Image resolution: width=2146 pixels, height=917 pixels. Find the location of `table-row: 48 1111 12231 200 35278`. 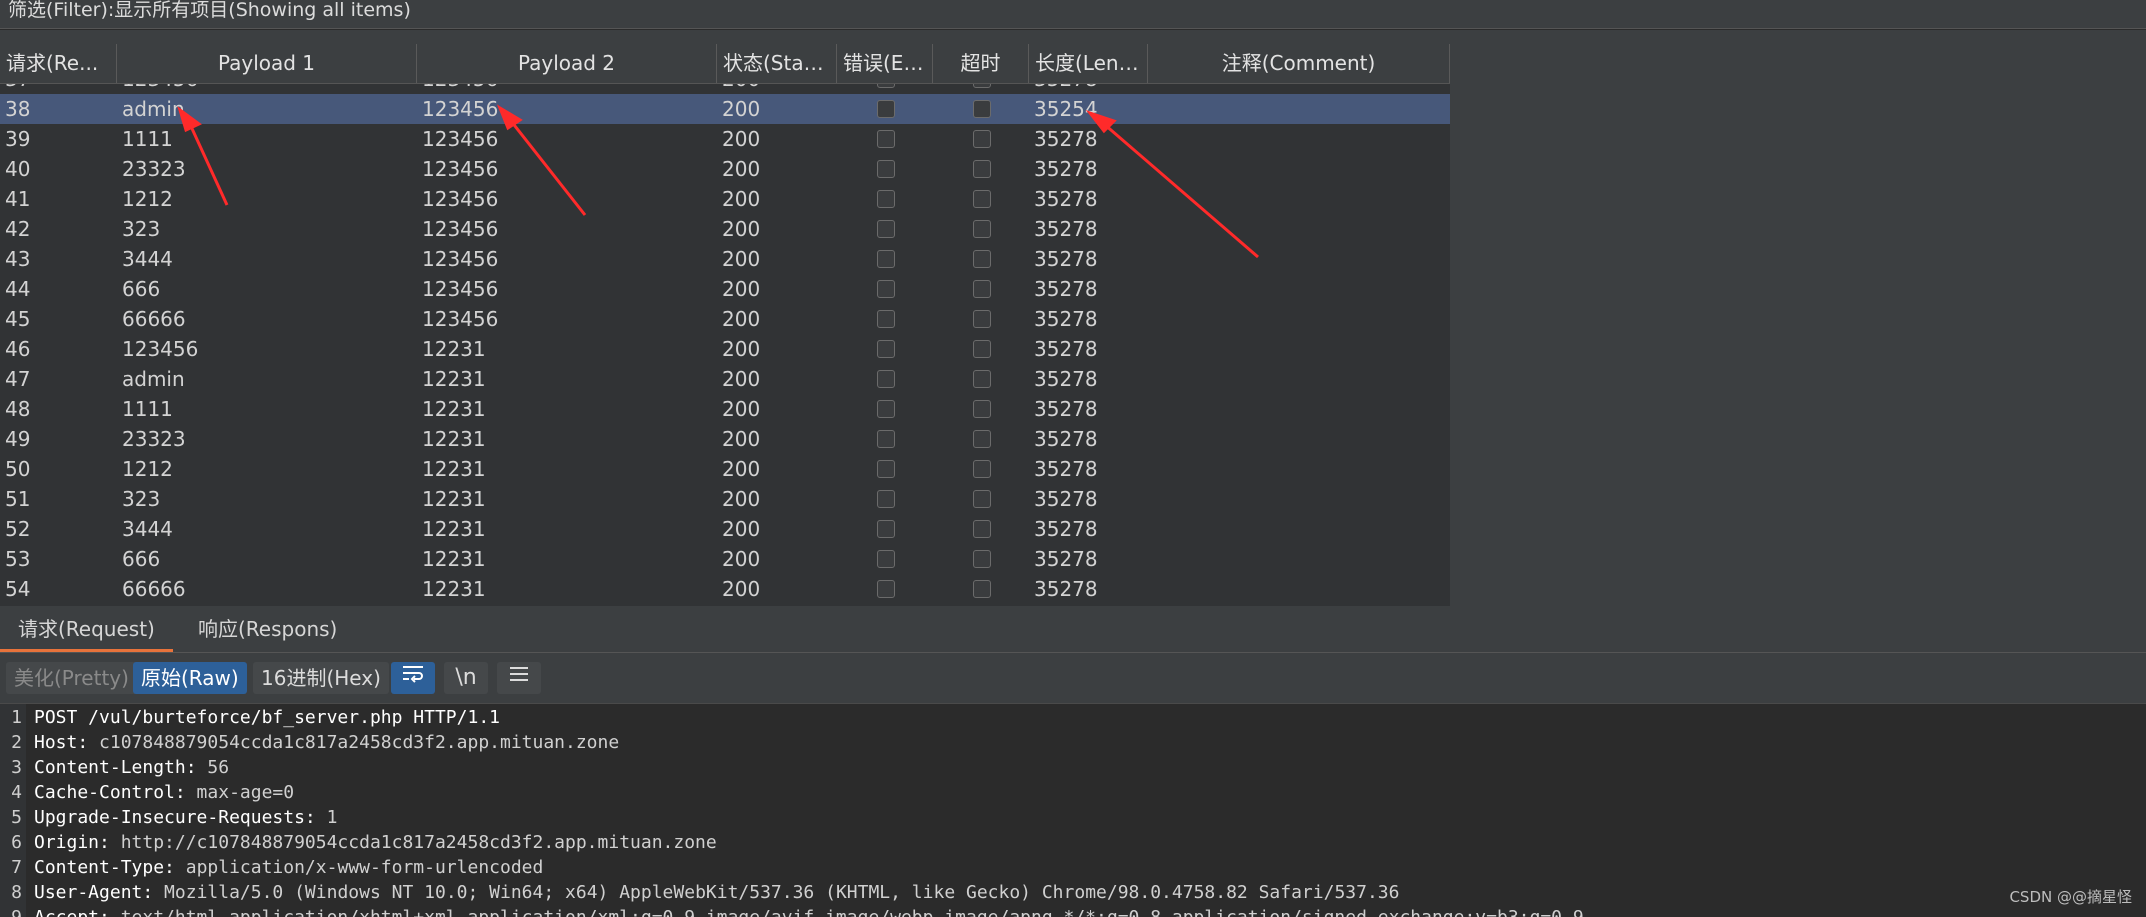

table-row: 48 1111 12231 200 35278 is located at coordinates (725, 409).